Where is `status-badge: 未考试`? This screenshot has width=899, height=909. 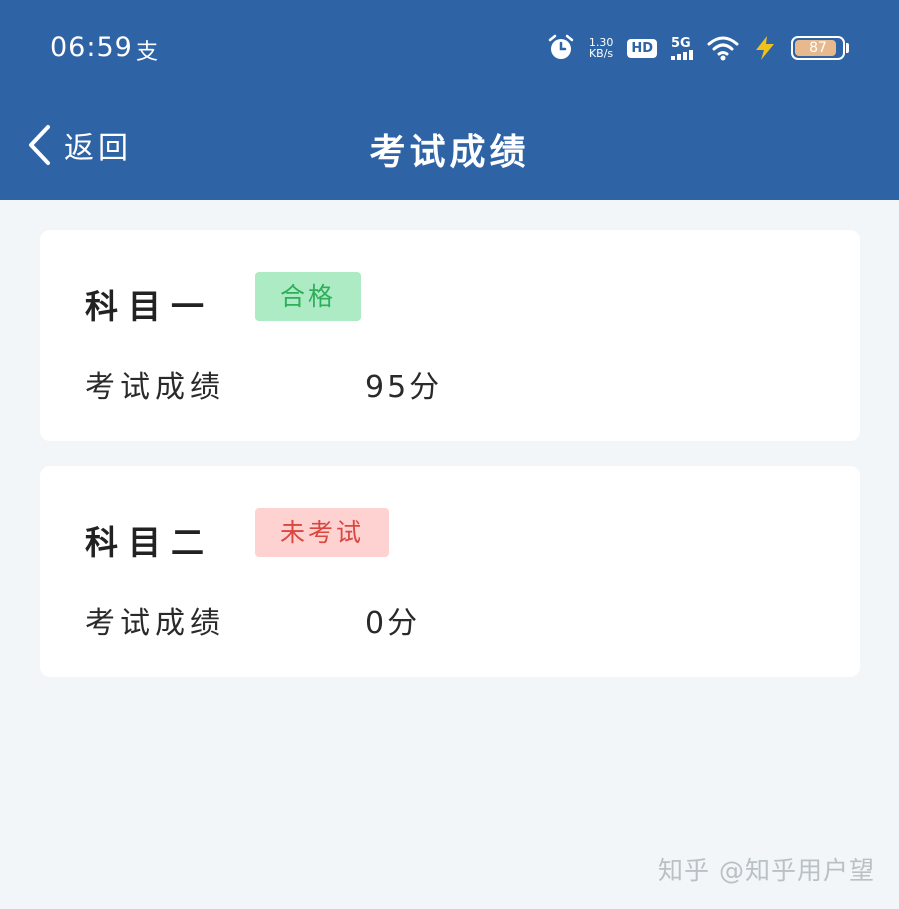 status-badge: 未考试 is located at coordinates (322, 532).